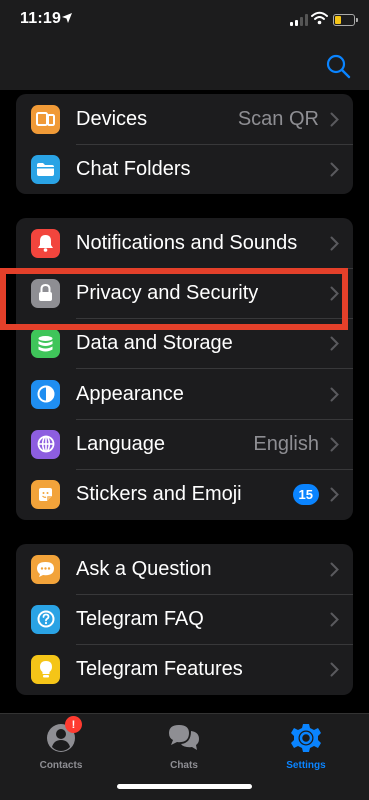  What do you see at coordinates (45, 495) in the screenshot?
I see `sticker-icon` at bounding box center [45, 495].